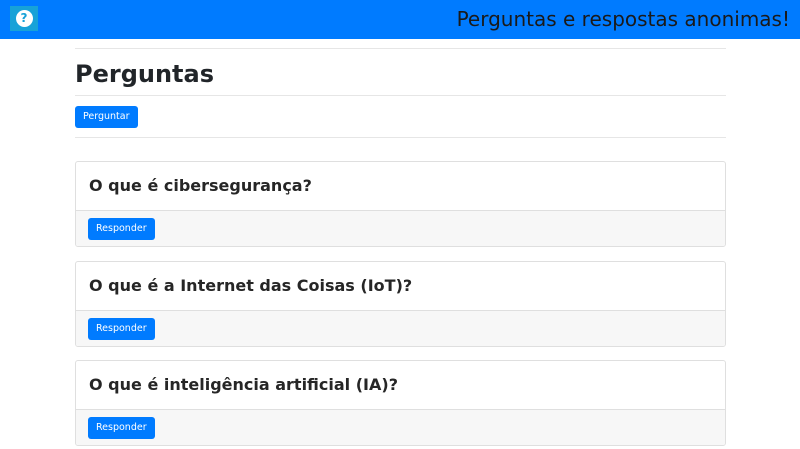  I want to click on logo: ?, so click(24, 18).